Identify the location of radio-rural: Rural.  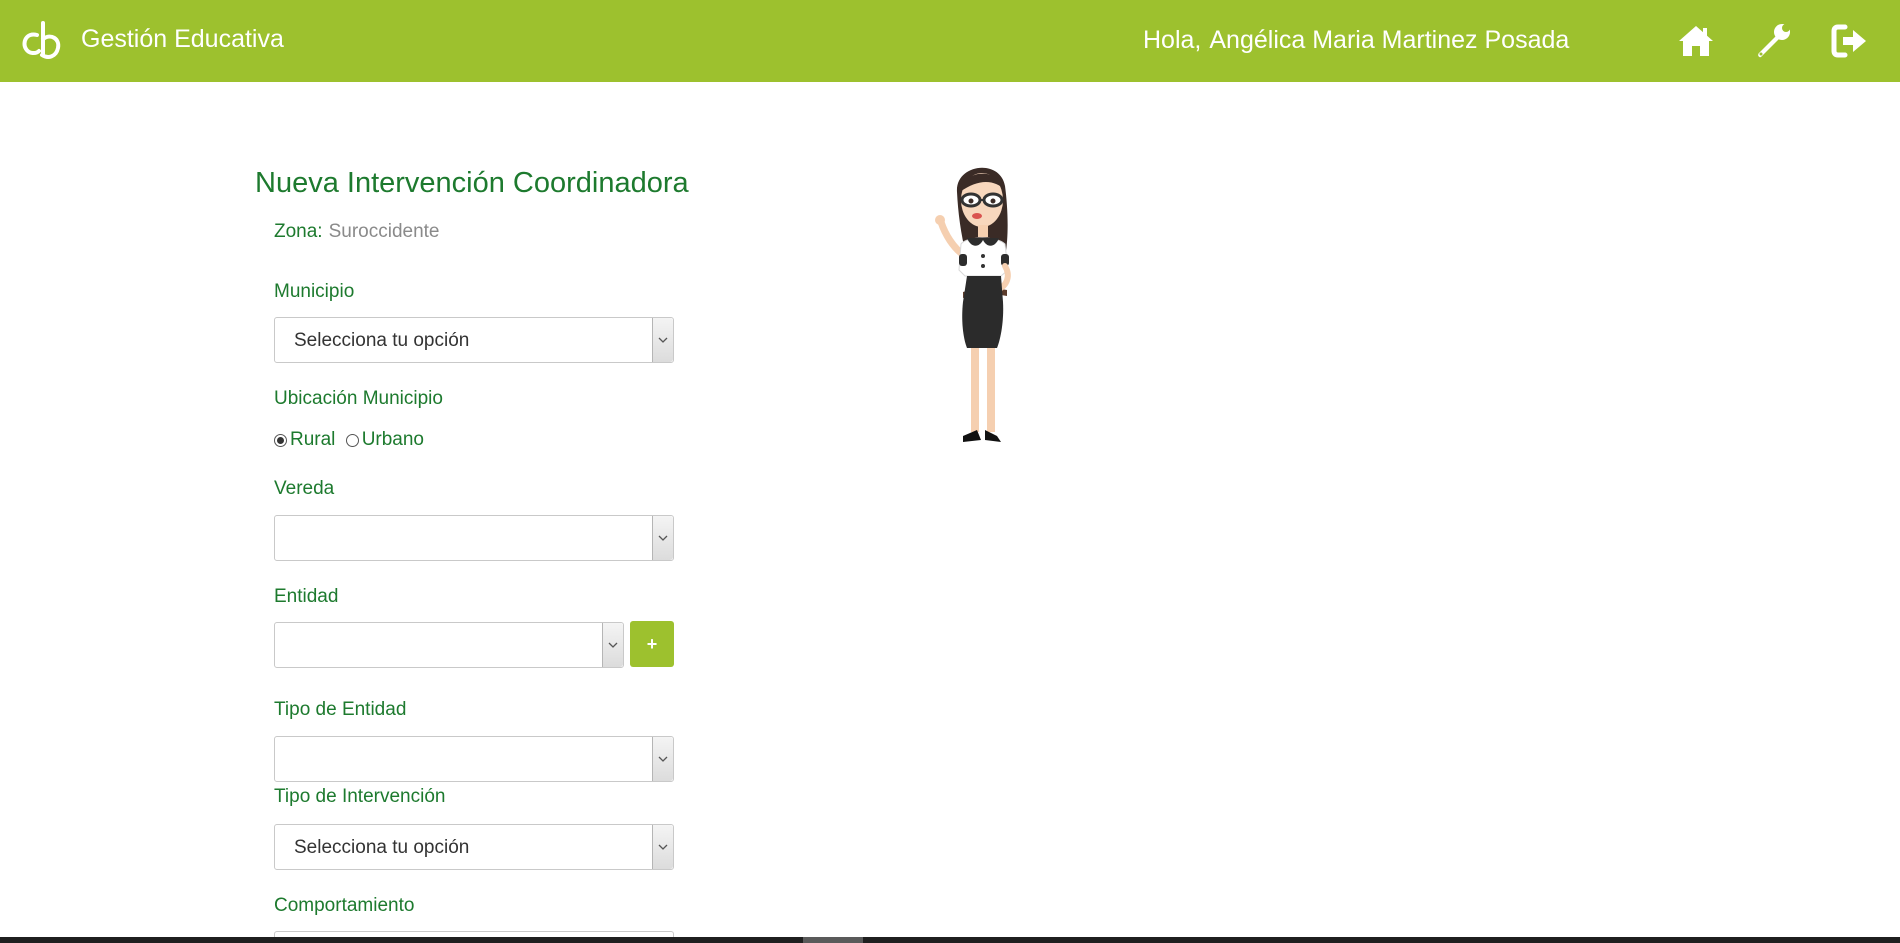
(304, 440).